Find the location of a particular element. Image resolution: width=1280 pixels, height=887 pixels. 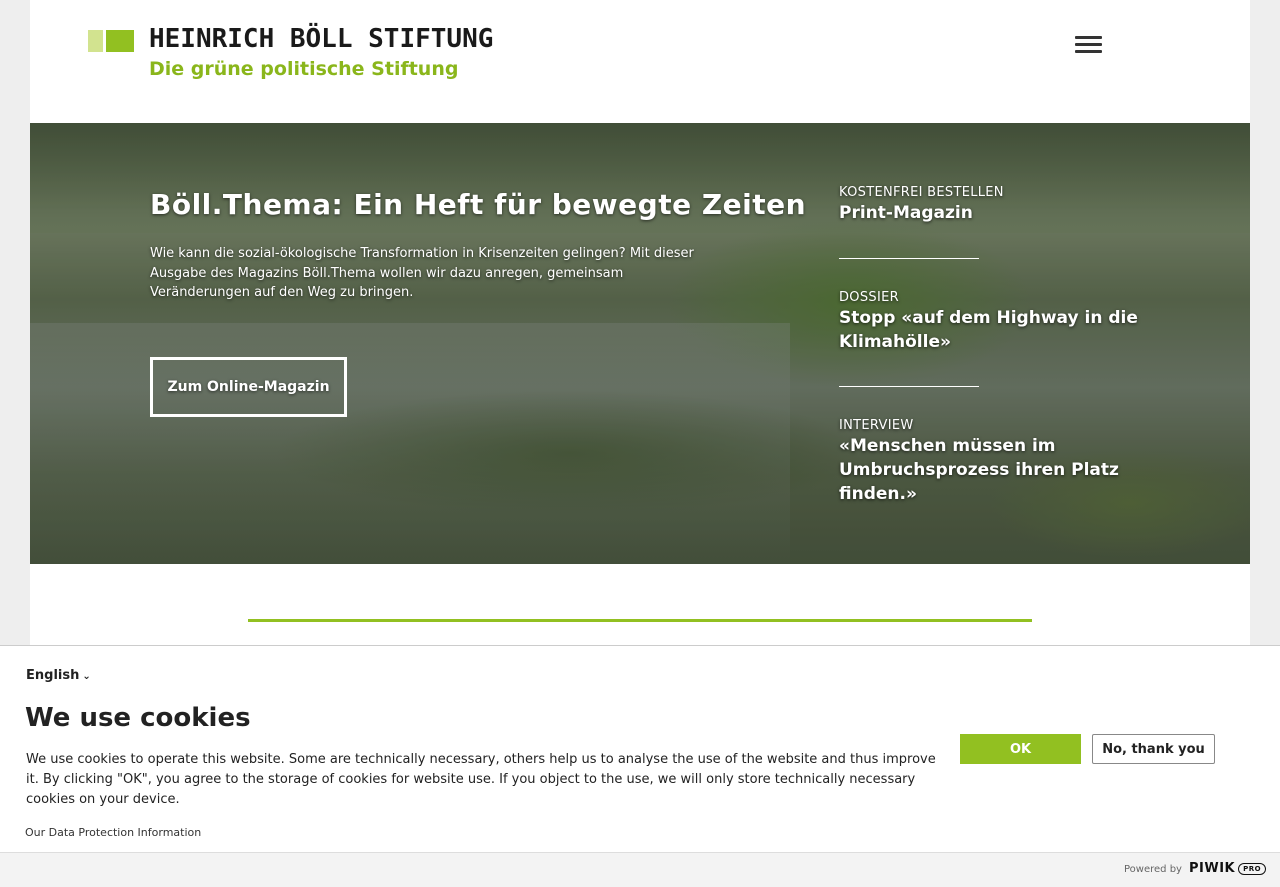

logo-tagline: Die grüne politische Stiftung is located at coordinates (304, 69).